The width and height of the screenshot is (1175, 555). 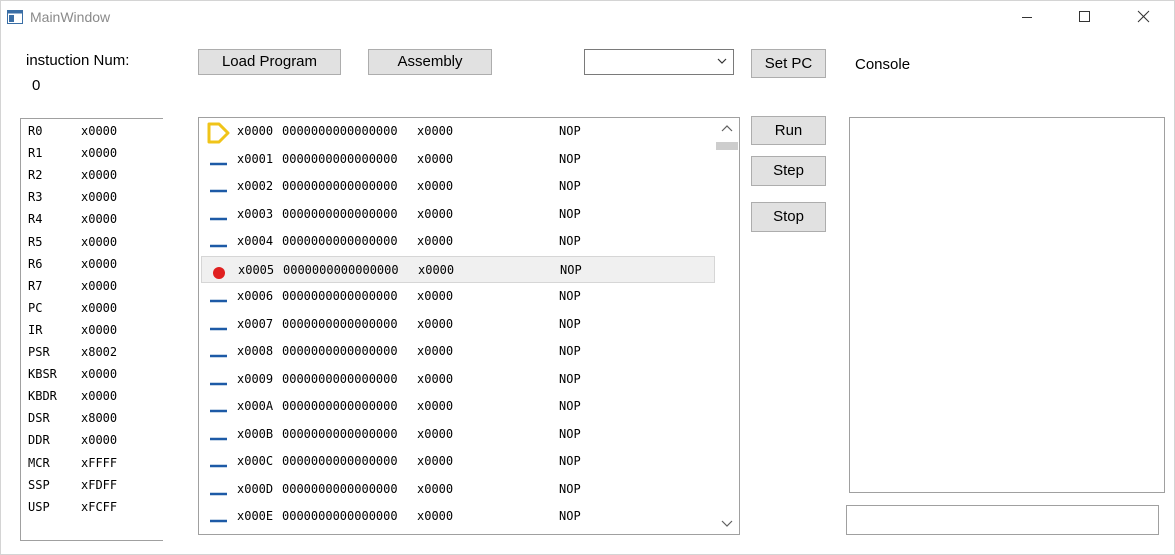 What do you see at coordinates (458, 214) in the screenshot?
I see `memory-row: x0003 0000000000000000 x0000 NOP` at bounding box center [458, 214].